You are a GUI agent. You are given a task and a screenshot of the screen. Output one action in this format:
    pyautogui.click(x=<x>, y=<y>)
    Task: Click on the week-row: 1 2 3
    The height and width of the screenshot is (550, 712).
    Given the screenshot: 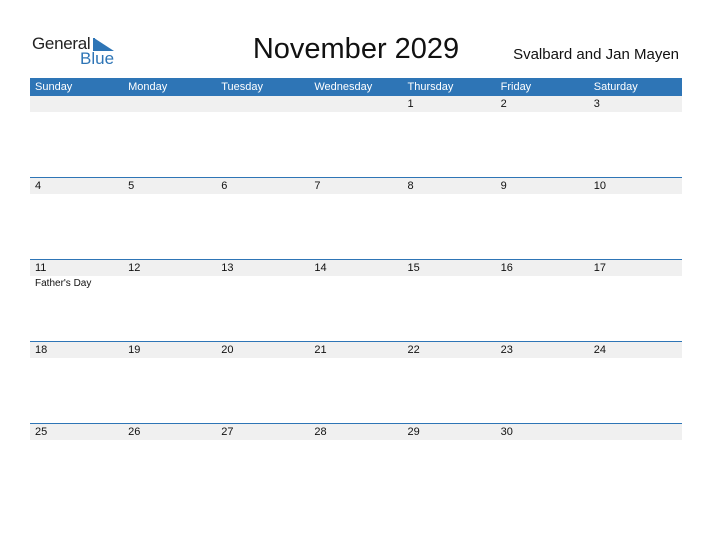 What is the action you would take?
    pyautogui.click(x=356, y=136)
    